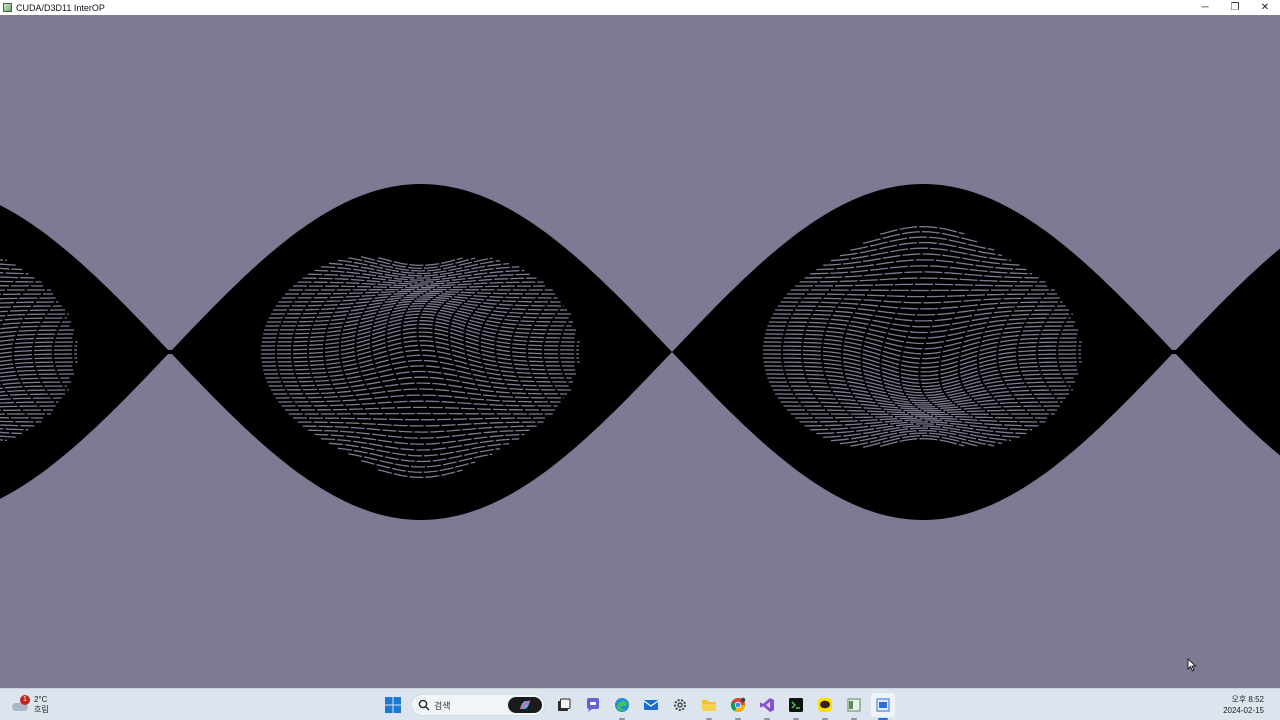 Image resolution: width=1280 pixels, height=720 pixels. Describe the element at coordinates (60, 7) in the screenshot. I see `window-title: CUDA/D3D11 InterOP` at that location.